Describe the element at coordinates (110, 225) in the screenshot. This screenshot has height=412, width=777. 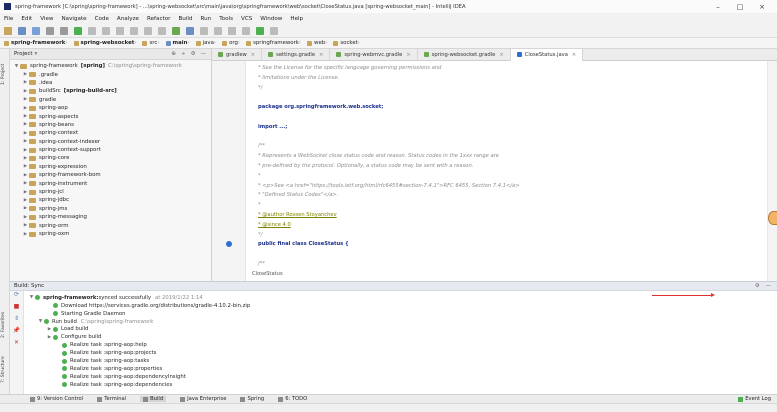
I see `tree-node: ▶ spring-orm` at that location.